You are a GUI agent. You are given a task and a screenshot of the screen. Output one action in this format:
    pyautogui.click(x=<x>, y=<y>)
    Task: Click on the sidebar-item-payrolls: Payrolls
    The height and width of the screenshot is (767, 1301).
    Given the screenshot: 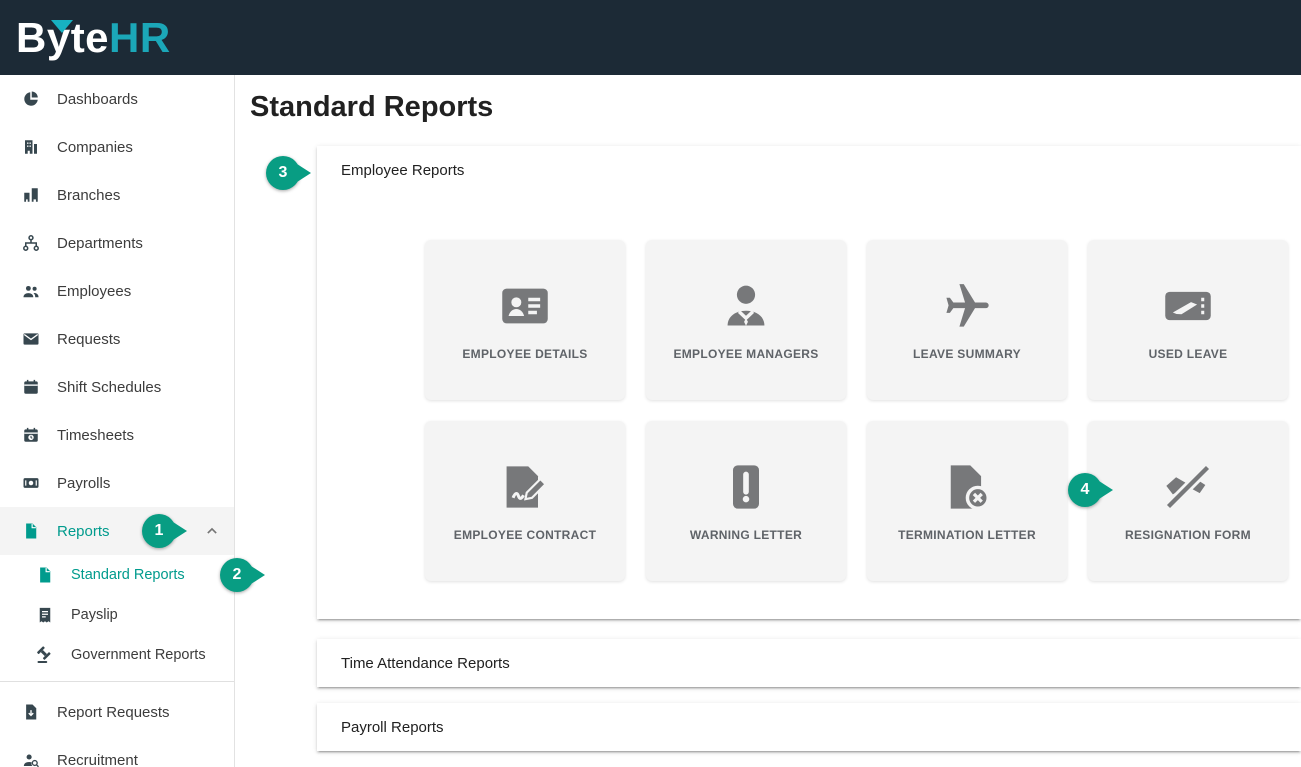 What is the action you would take?
    pyautogui.click(x=117, y=483)
    